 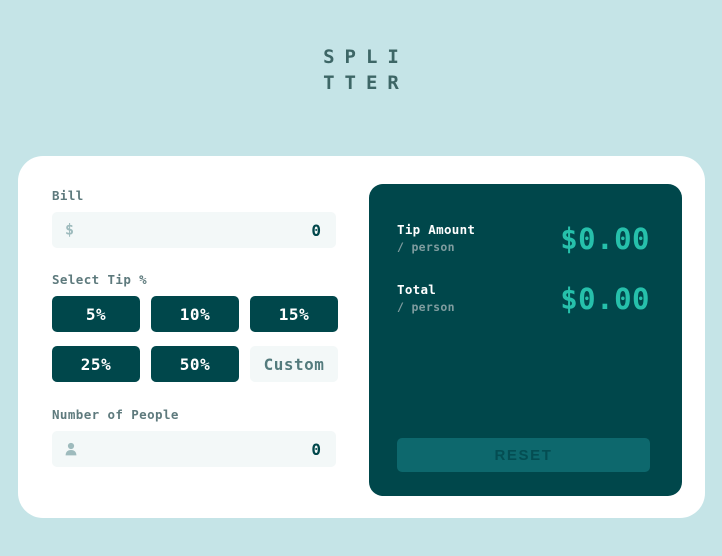 I want to click on reset-button: RESET, so click(x=523, y=455).